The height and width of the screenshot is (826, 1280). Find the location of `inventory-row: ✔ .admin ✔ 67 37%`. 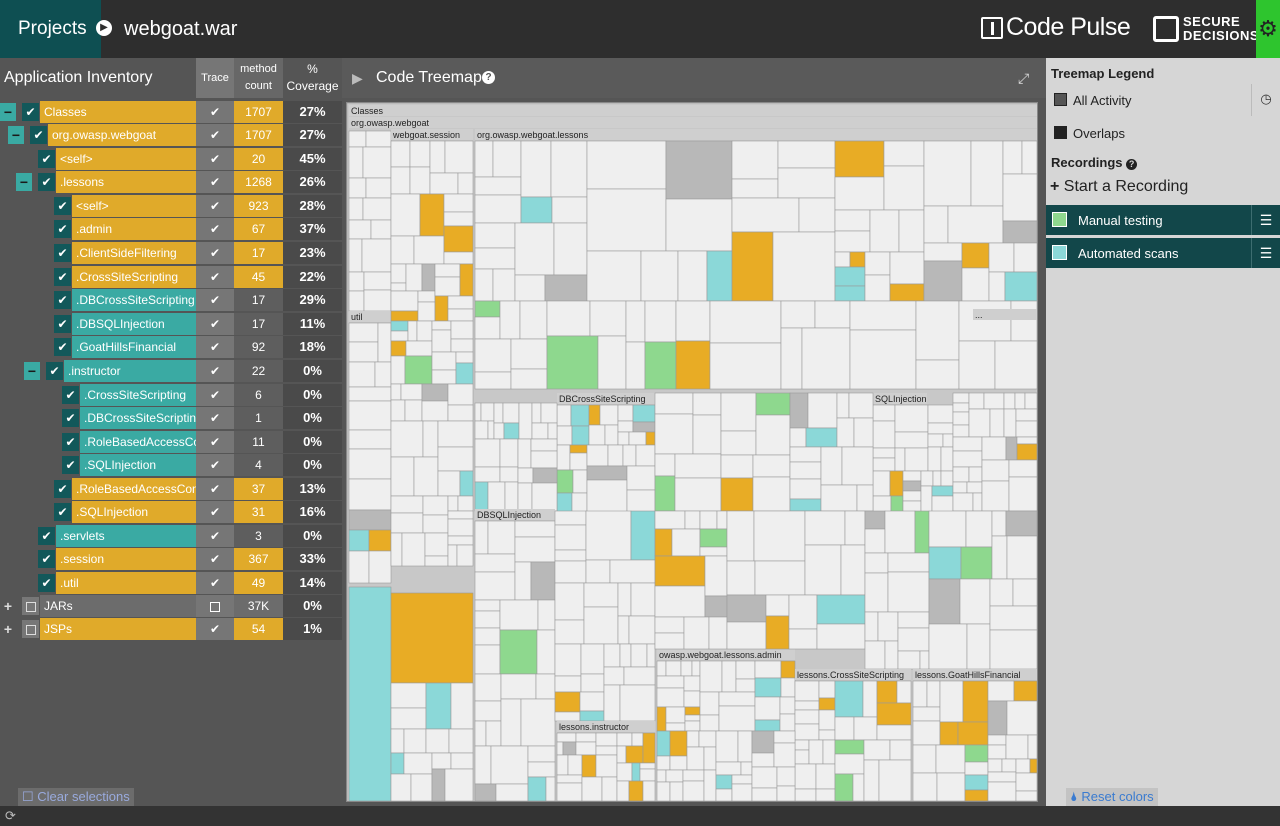

inventory-row: ✔ .admin ✔ 67 37% is located at coordinates (171, 229).